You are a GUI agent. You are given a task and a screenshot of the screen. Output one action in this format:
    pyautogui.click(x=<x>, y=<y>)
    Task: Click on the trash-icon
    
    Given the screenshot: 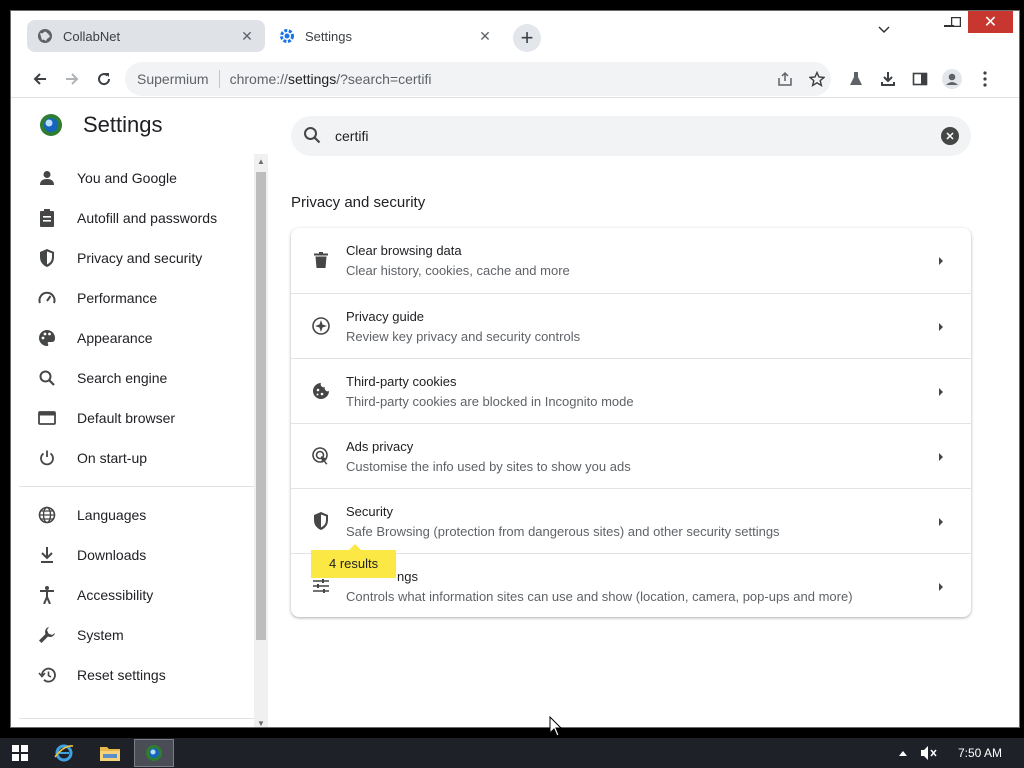 What is the action you would take?
    pyautogui.click(x=321, y=260)
    